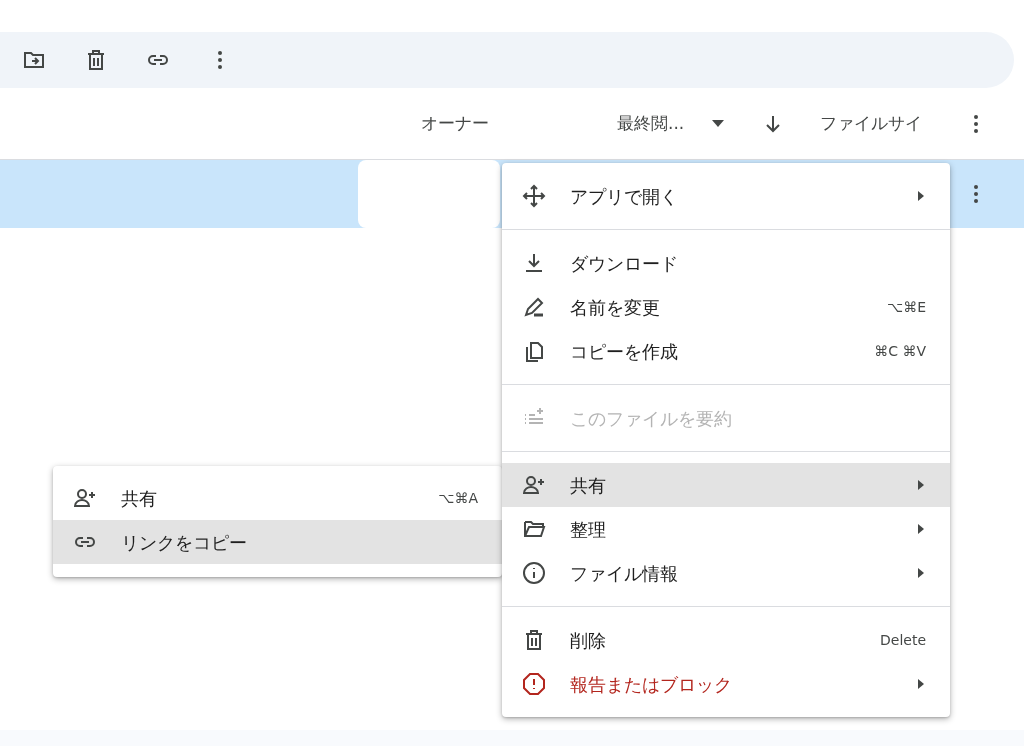  I want to click on menu-item: 整理, so click(726, 529).